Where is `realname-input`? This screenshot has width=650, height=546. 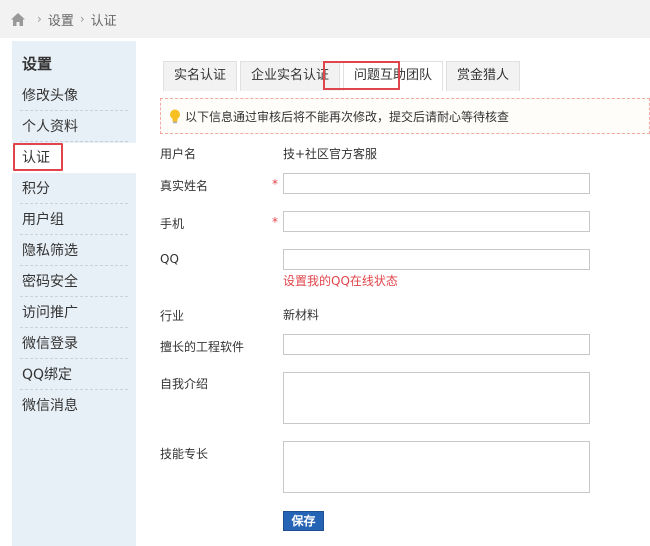
realname-input is located at coordinates (436, 183).